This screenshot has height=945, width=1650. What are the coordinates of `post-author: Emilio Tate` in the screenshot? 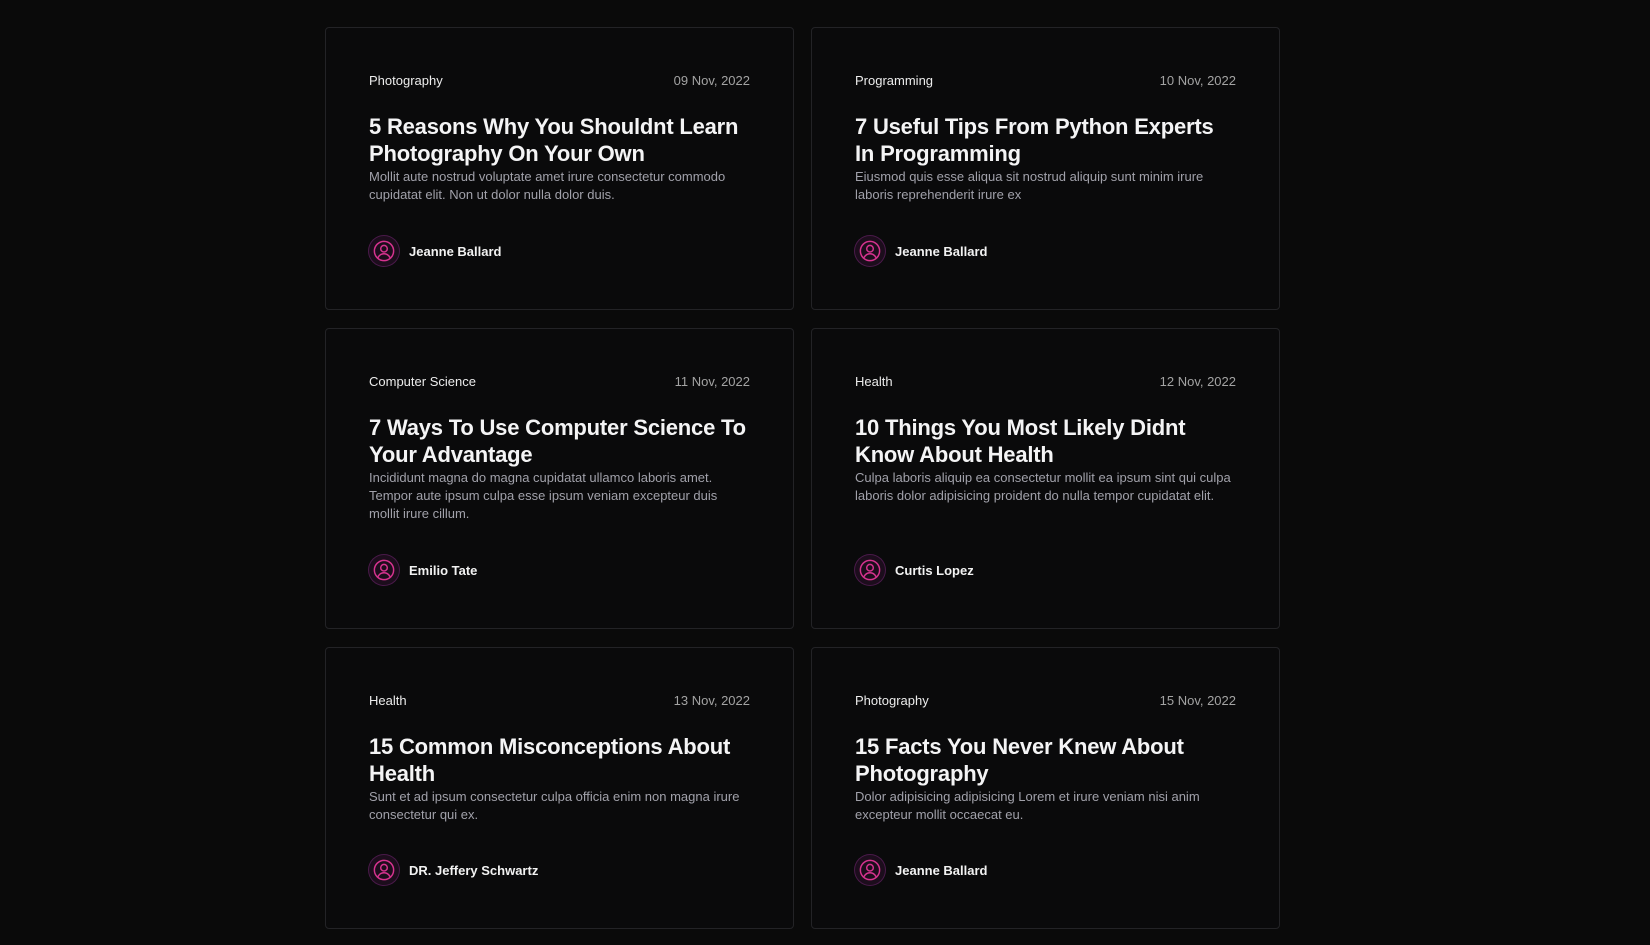 It's located at (423, 570).